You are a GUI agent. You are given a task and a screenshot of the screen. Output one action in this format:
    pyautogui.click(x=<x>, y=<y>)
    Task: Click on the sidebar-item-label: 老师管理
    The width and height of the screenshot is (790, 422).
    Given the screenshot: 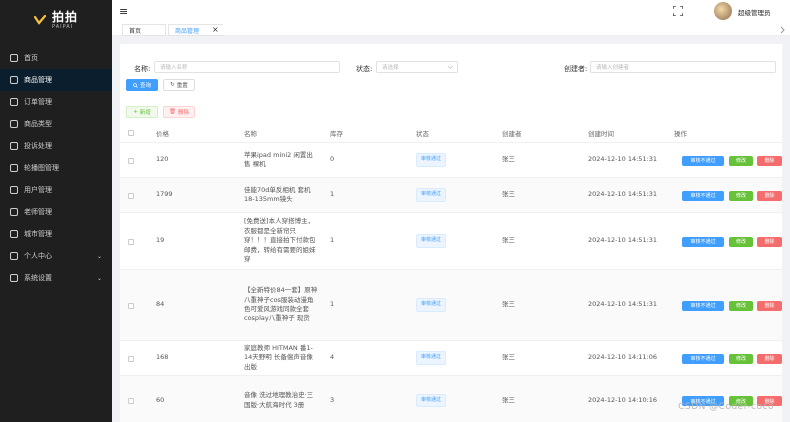 What is the action you would take?
    pyautogui.click(x=38, y=212)
    